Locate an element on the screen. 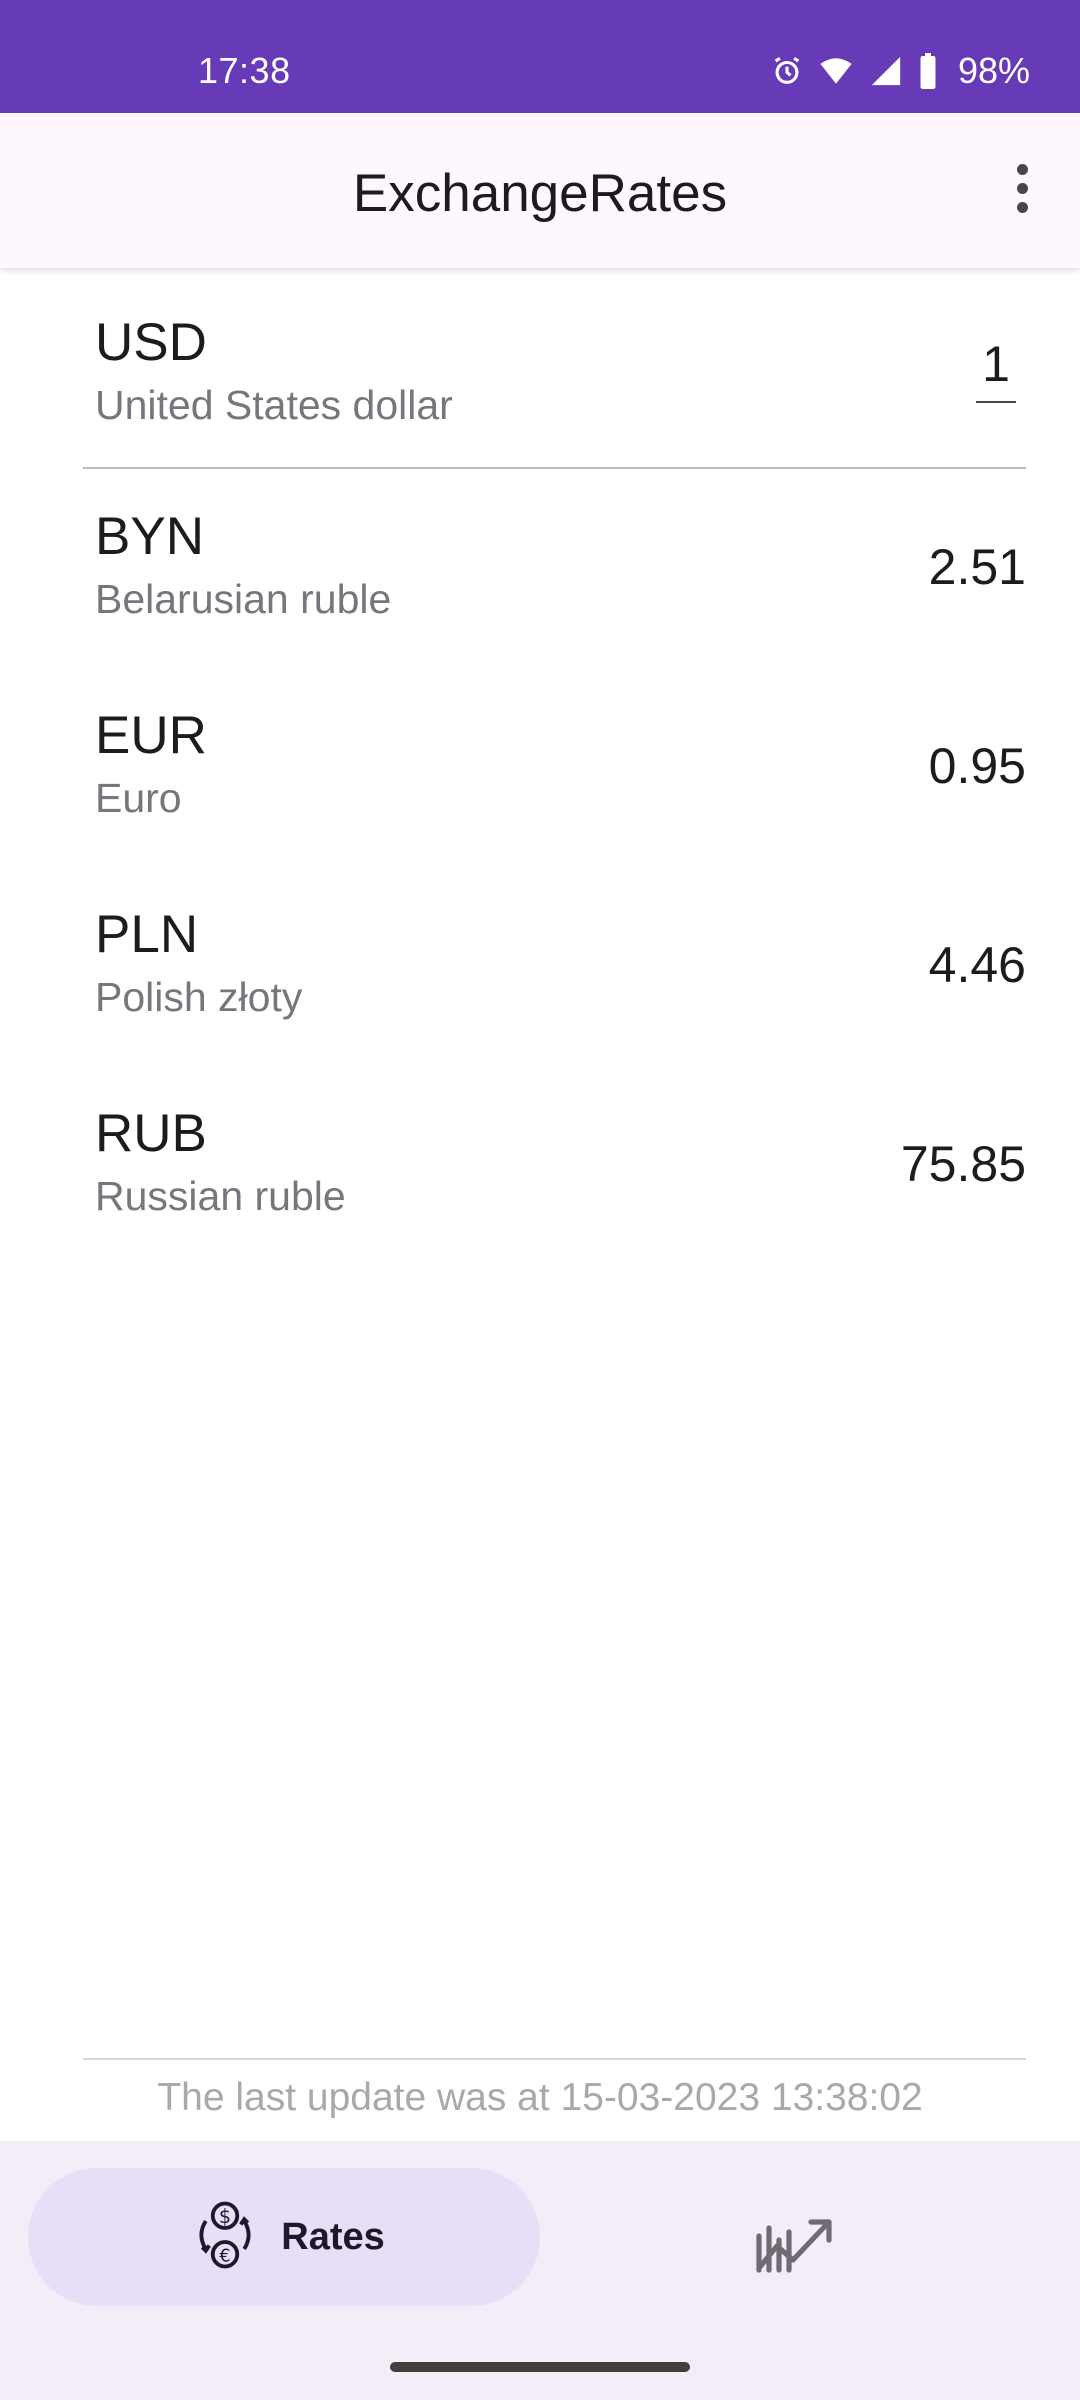  rate-value: 4.46 is located at coordinates (977, 965).